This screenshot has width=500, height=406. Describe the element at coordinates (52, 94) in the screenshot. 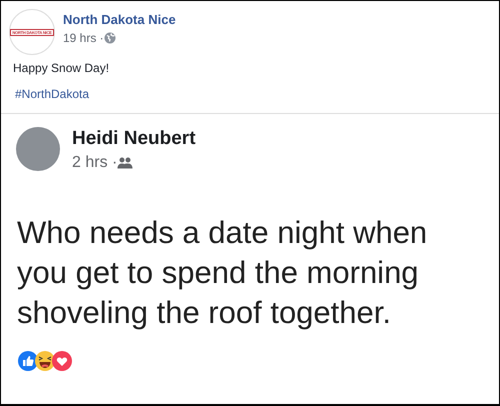

I see `hashtag-link: #NorthDakota` at that location.